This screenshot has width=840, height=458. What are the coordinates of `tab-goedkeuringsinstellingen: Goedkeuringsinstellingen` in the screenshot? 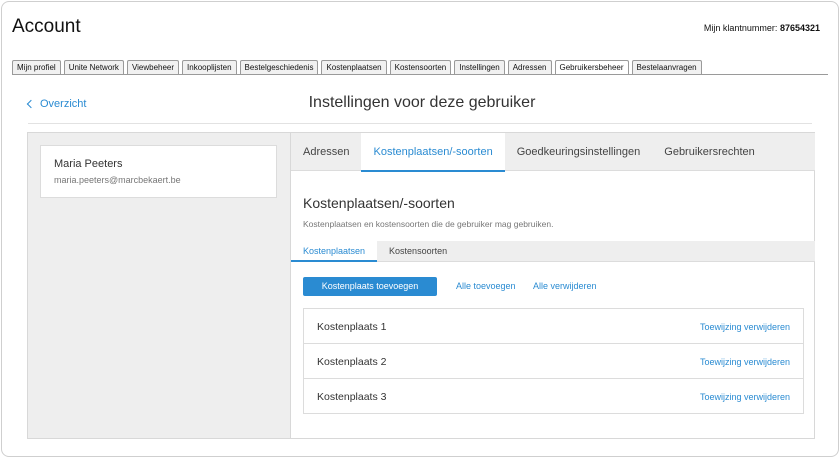 It's located at (579, 152).